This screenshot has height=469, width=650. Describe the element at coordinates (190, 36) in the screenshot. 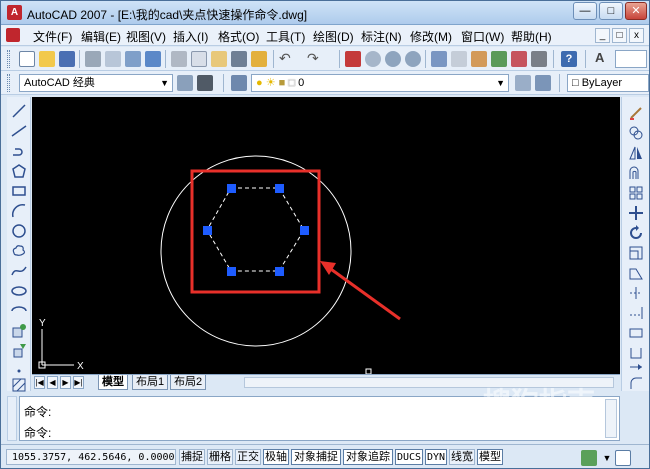

I see `menu-insert: 插入(I)` at that location.